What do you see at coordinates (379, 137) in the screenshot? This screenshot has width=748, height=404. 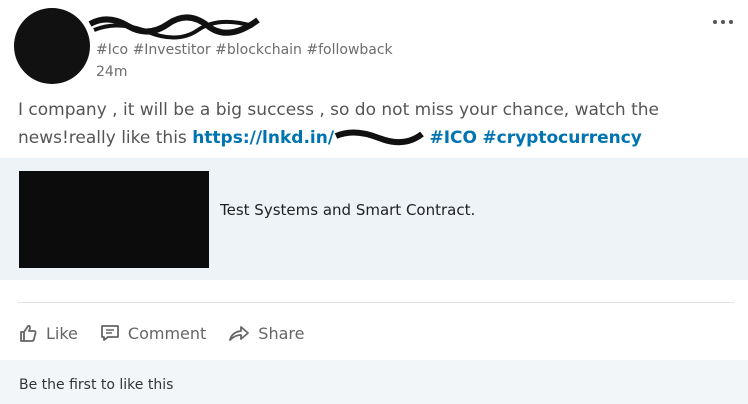 I see `redacted-link-scribble` at bounding box center [379, 137].